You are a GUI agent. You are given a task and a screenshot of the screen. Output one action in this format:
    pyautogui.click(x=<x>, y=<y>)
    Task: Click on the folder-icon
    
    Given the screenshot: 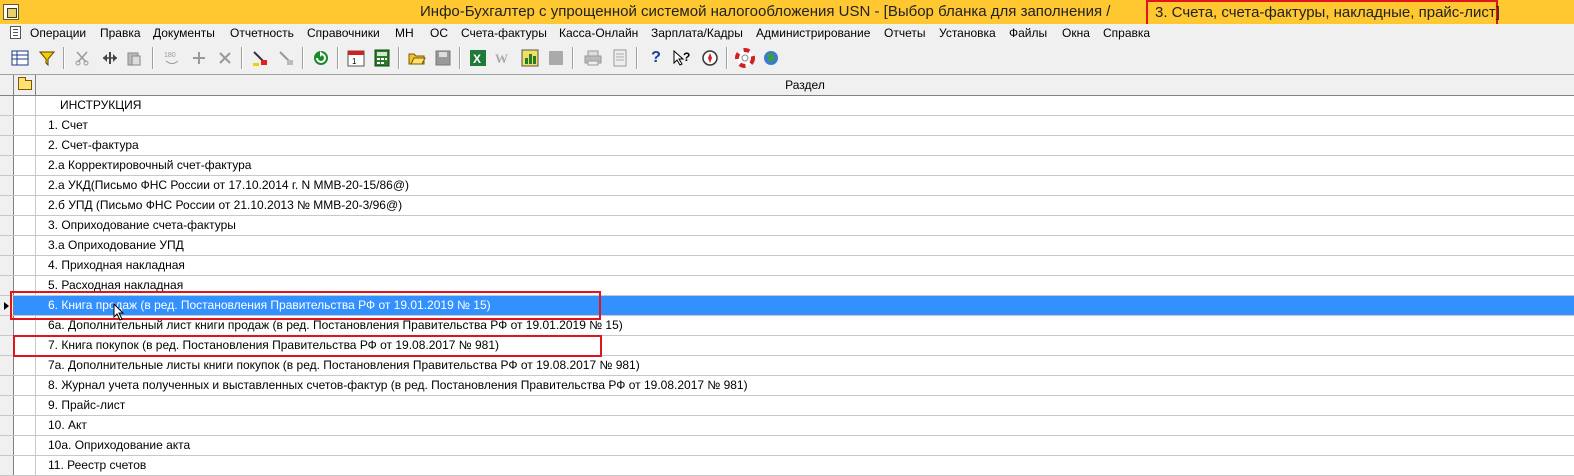 What is the action you would take?
    pyautogui.click(x=24, y=83)
    